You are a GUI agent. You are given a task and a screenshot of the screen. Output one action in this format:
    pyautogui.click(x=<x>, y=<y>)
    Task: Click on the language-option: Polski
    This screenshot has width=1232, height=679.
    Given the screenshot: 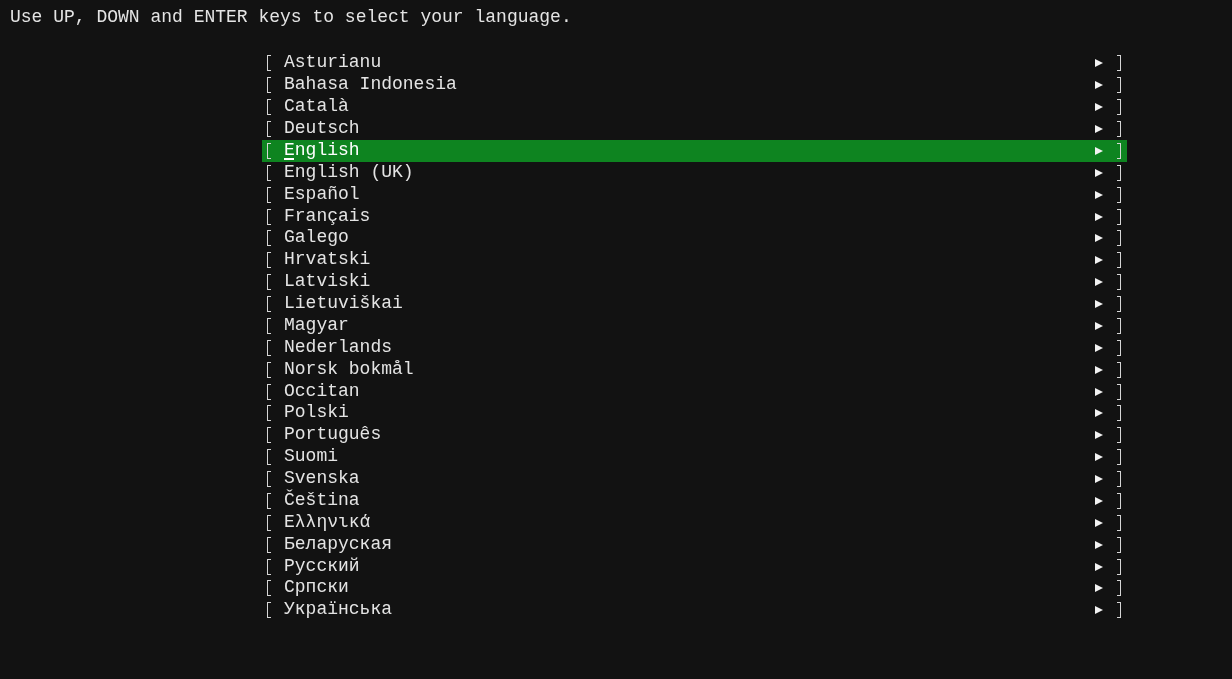 What is the action you would take?
    pyautogui.click(x=694, y=413)
    